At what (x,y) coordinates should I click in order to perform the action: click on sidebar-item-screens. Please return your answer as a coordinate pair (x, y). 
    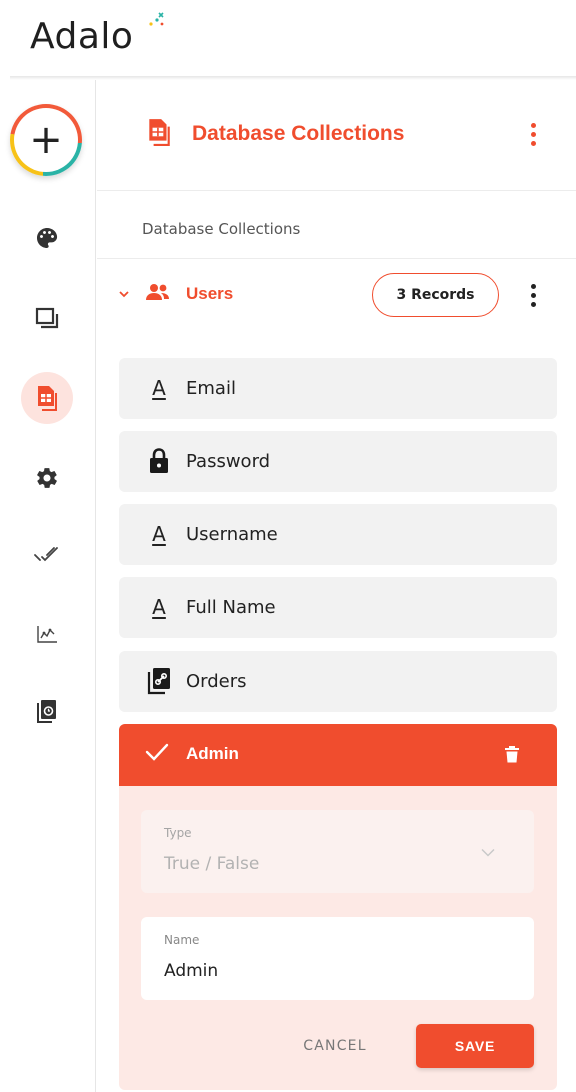
    Looking at the image, I should click on (47, 319).